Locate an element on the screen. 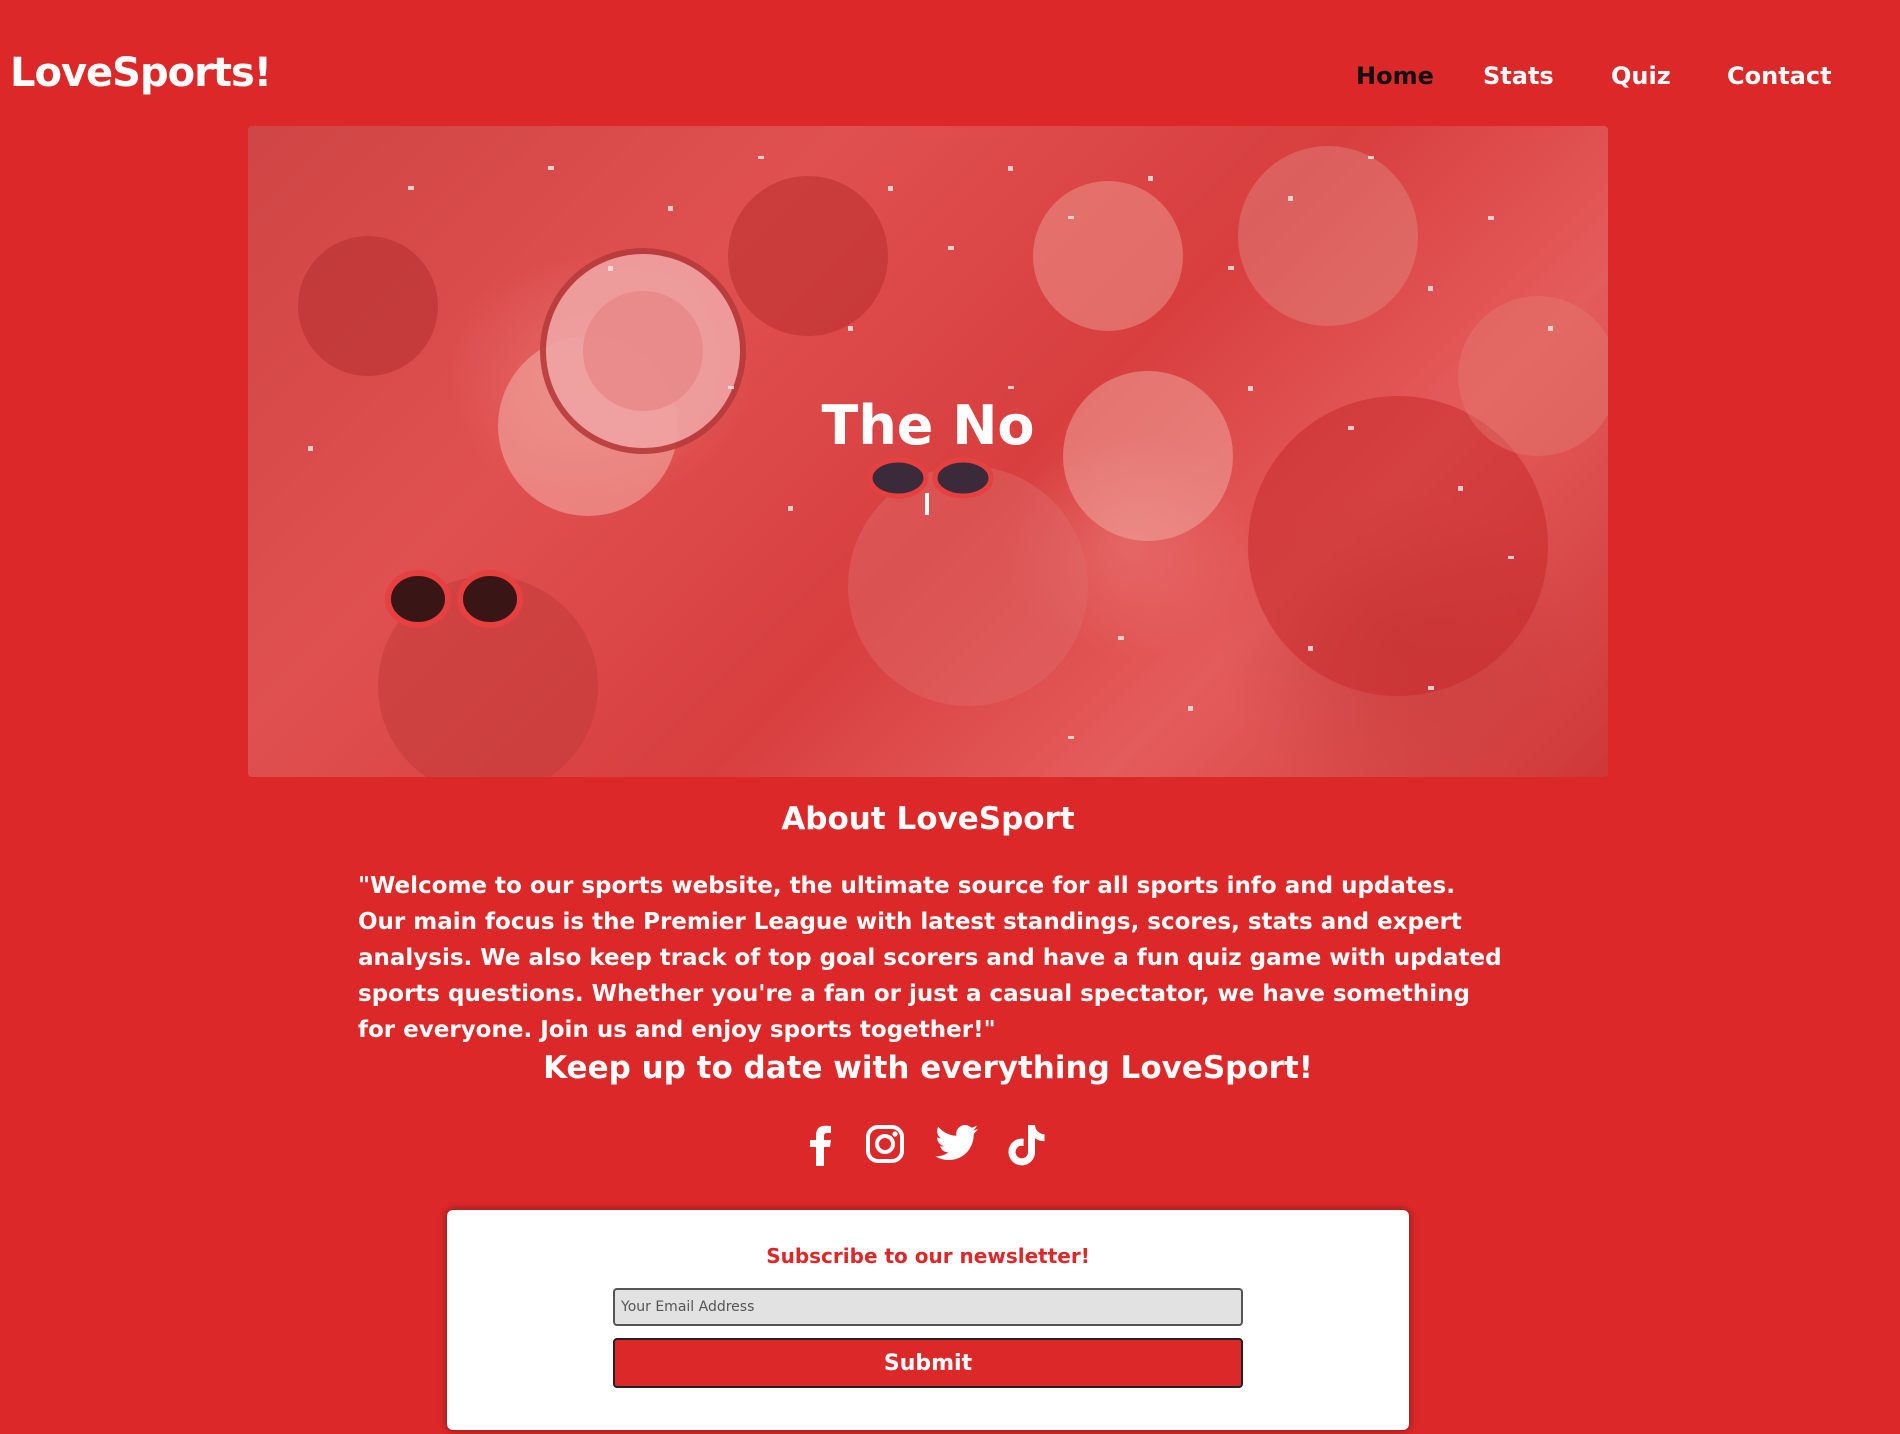 The image size is (1900, 1434). about-title: About LoveSport is located at coordinates (928, 819).